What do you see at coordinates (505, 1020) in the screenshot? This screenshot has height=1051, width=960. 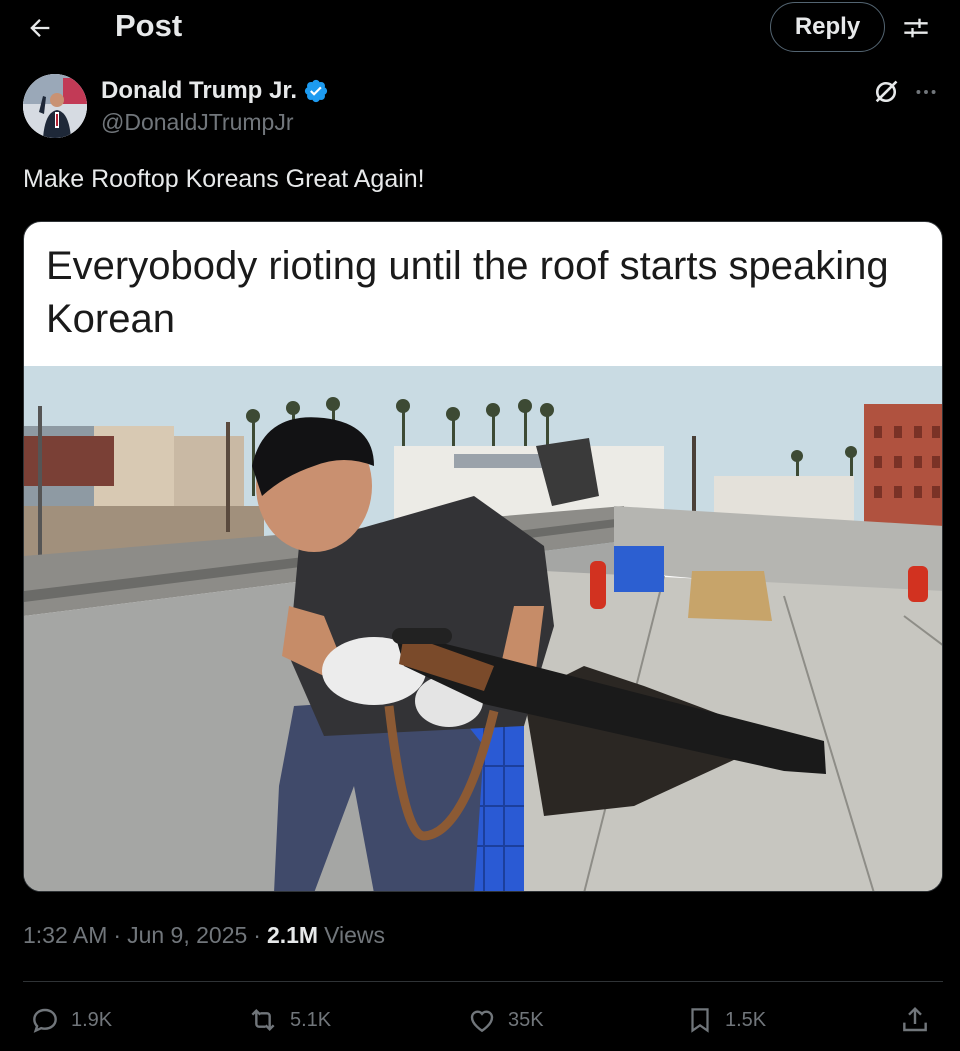 I see `like-action: 35K` at bounding box center [505, 1020].